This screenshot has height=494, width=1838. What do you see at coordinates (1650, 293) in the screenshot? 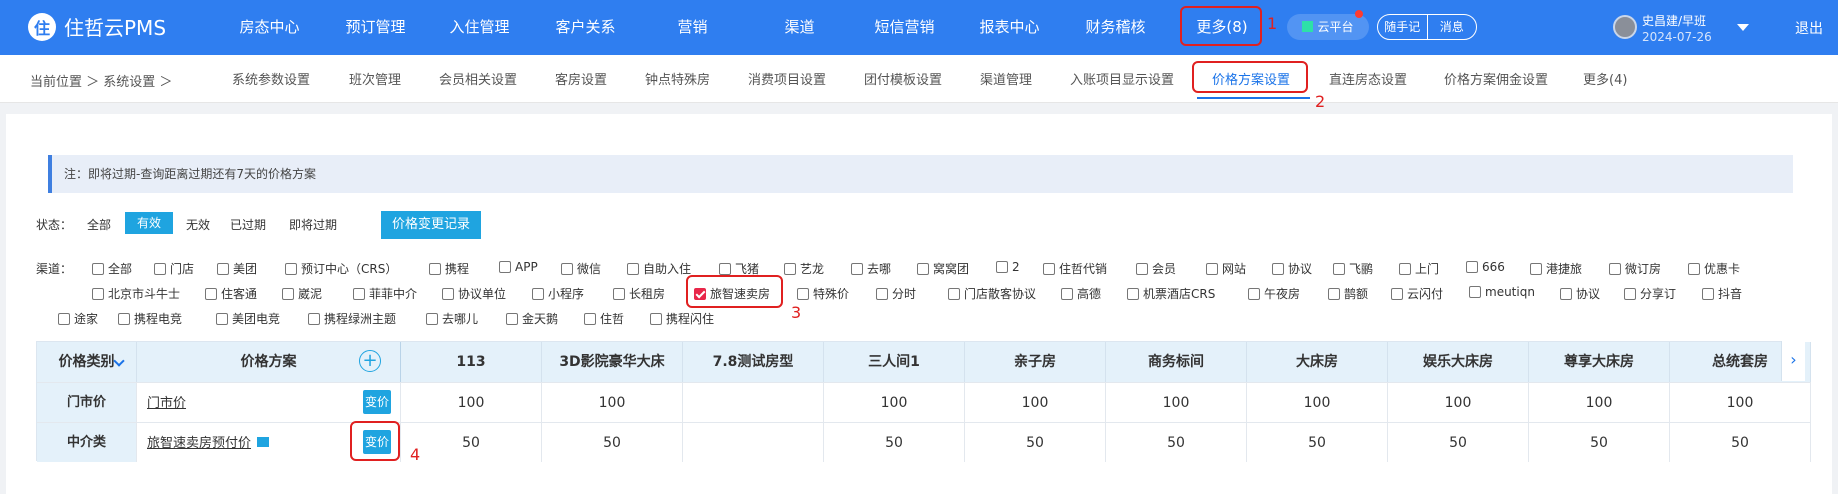
I see `channel-checkbox: 分享订` at bounding box center [1650, 293].